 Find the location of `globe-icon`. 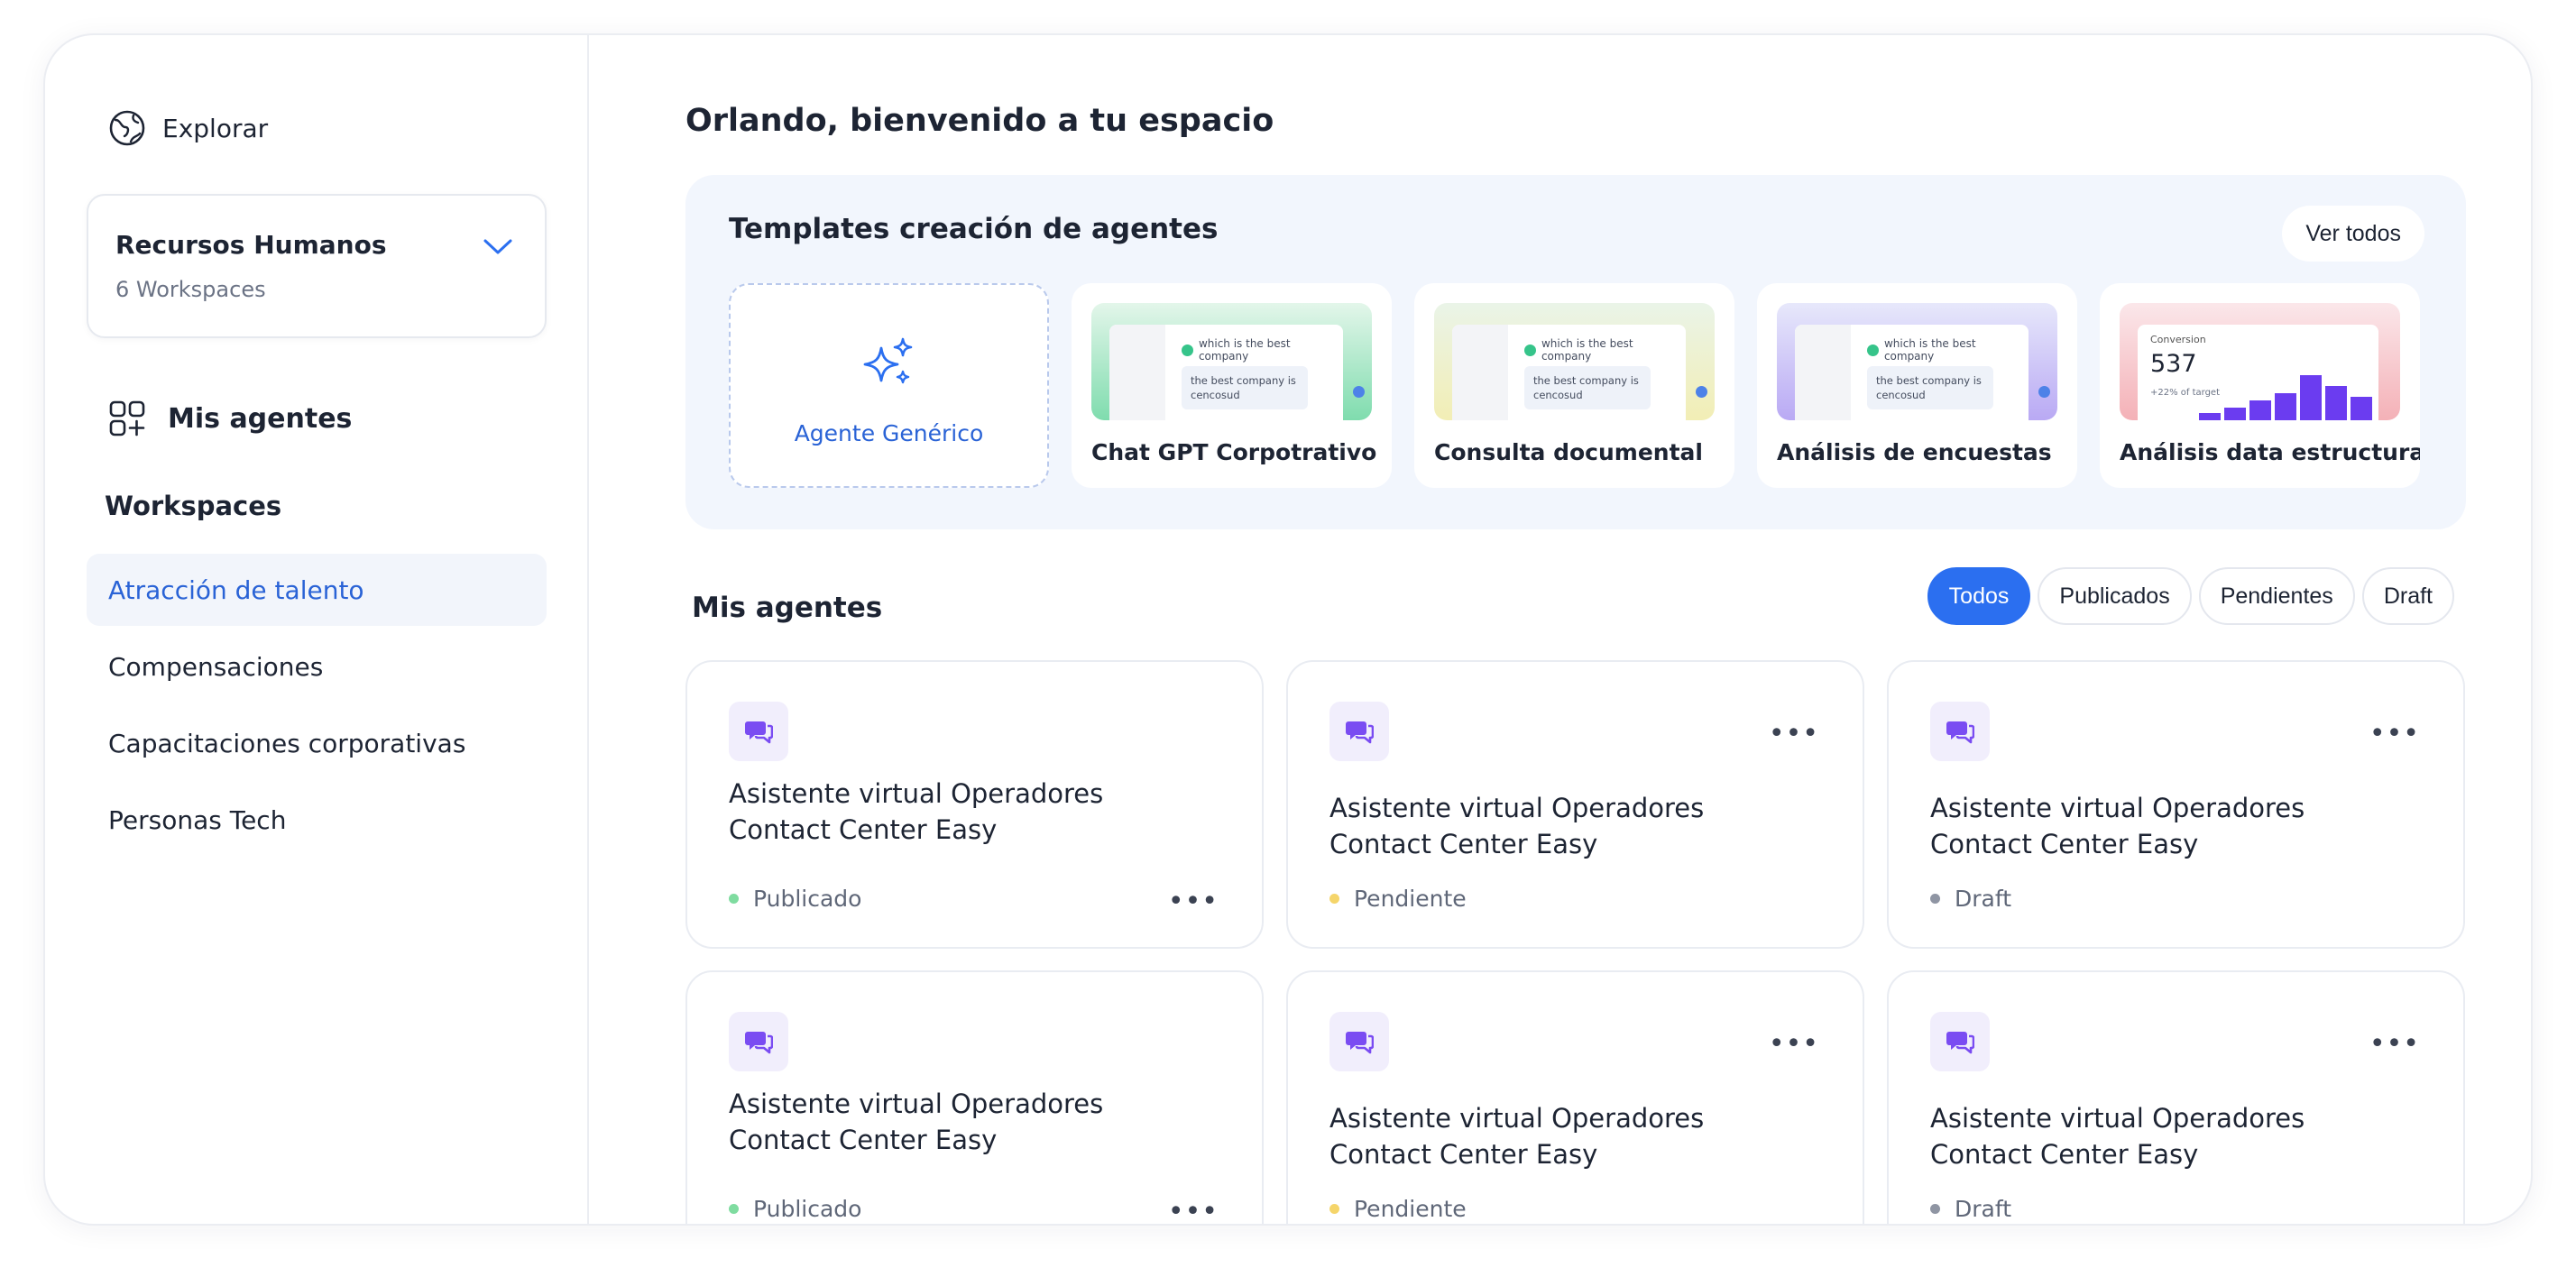

globe-icon is located at coordinates (127, 128).